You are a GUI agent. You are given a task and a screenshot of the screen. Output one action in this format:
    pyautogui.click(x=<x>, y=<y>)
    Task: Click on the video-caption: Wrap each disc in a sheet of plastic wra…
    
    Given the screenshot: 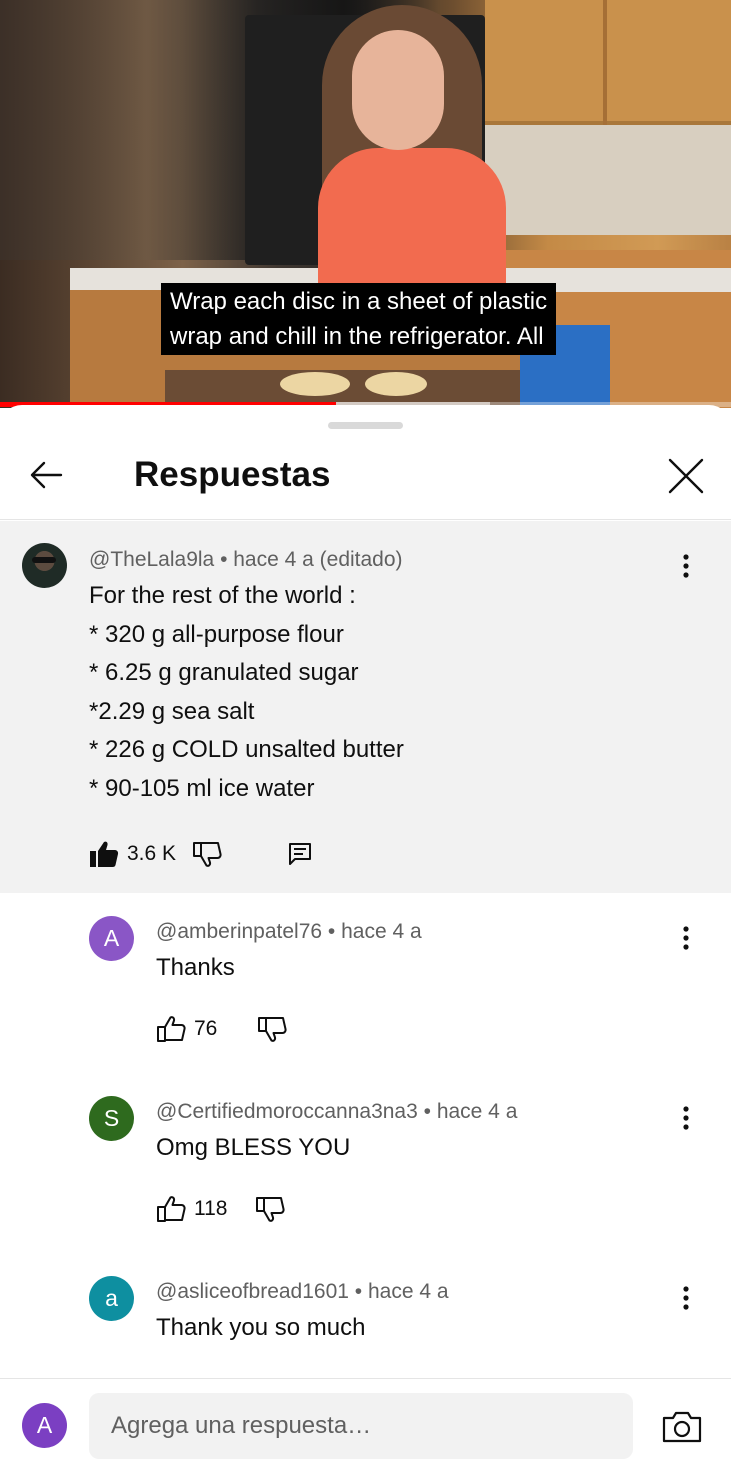 What is the action you would take?
    pyautogui.click(x=359, y=319)
    